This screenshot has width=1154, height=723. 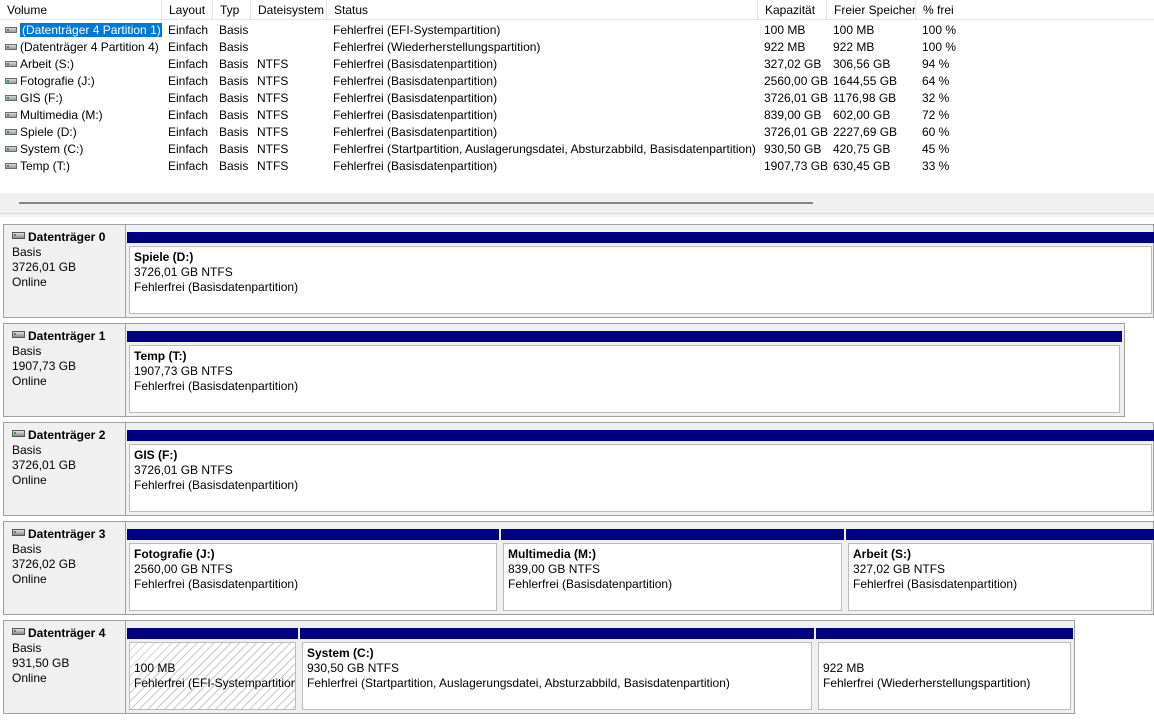 What do you see at coordinates (854, 30) in the screenshot?
I see `cell-freier-speicher: 100 MB` at bounding box center [854, 30].